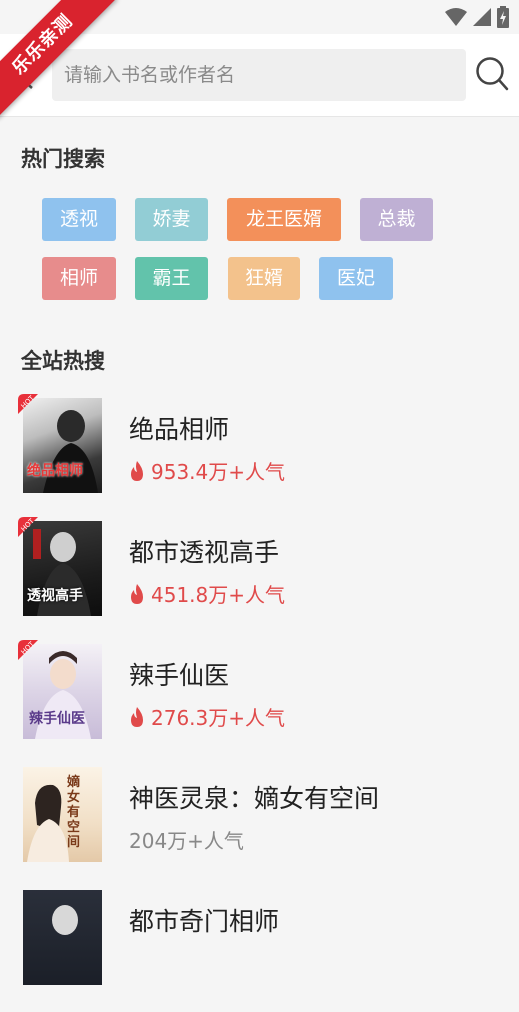 Image resolution: width=519 pixels, height=1012 pixels. What do you see at coordinates (218, 472) in the screenshot?
I see `popularity-text: 953.4万+人气` at bounding box center [218, 472].